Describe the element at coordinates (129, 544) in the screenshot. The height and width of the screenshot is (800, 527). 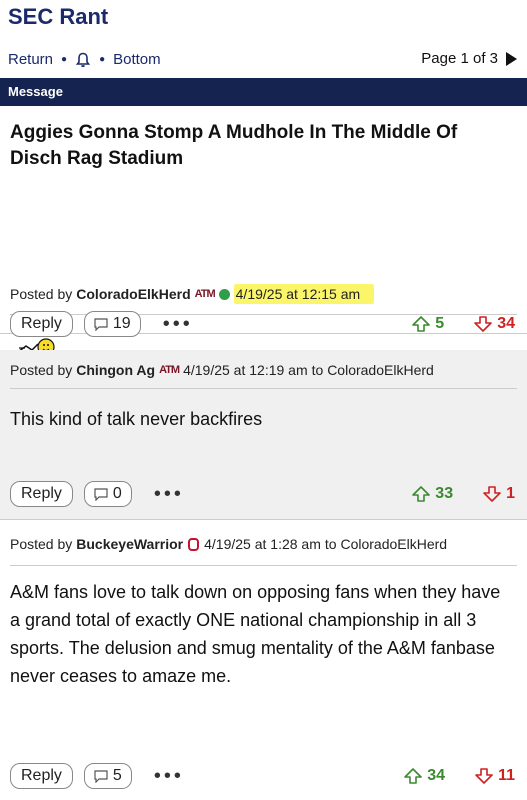
I see `username-link: BuckeyeWarrior` at that location.